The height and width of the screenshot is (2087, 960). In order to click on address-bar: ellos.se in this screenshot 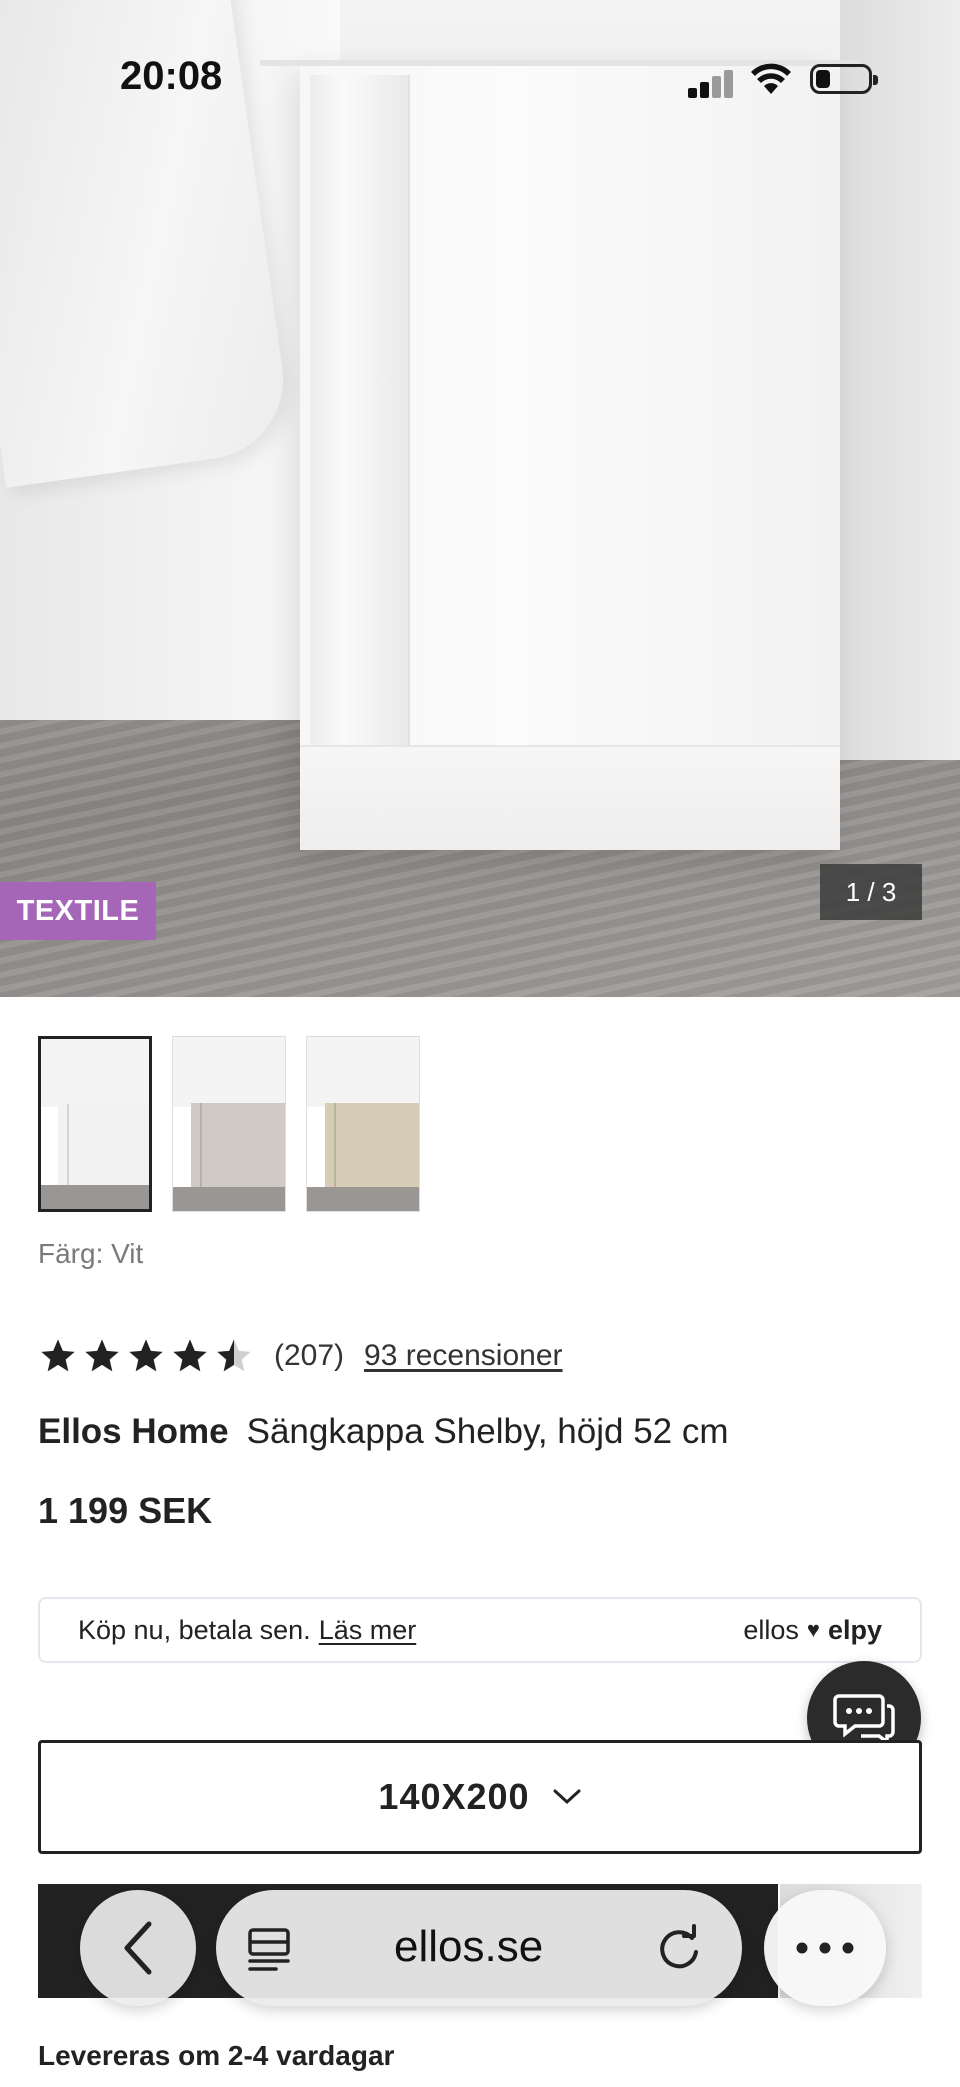, I will do `click(479, 1948)`.